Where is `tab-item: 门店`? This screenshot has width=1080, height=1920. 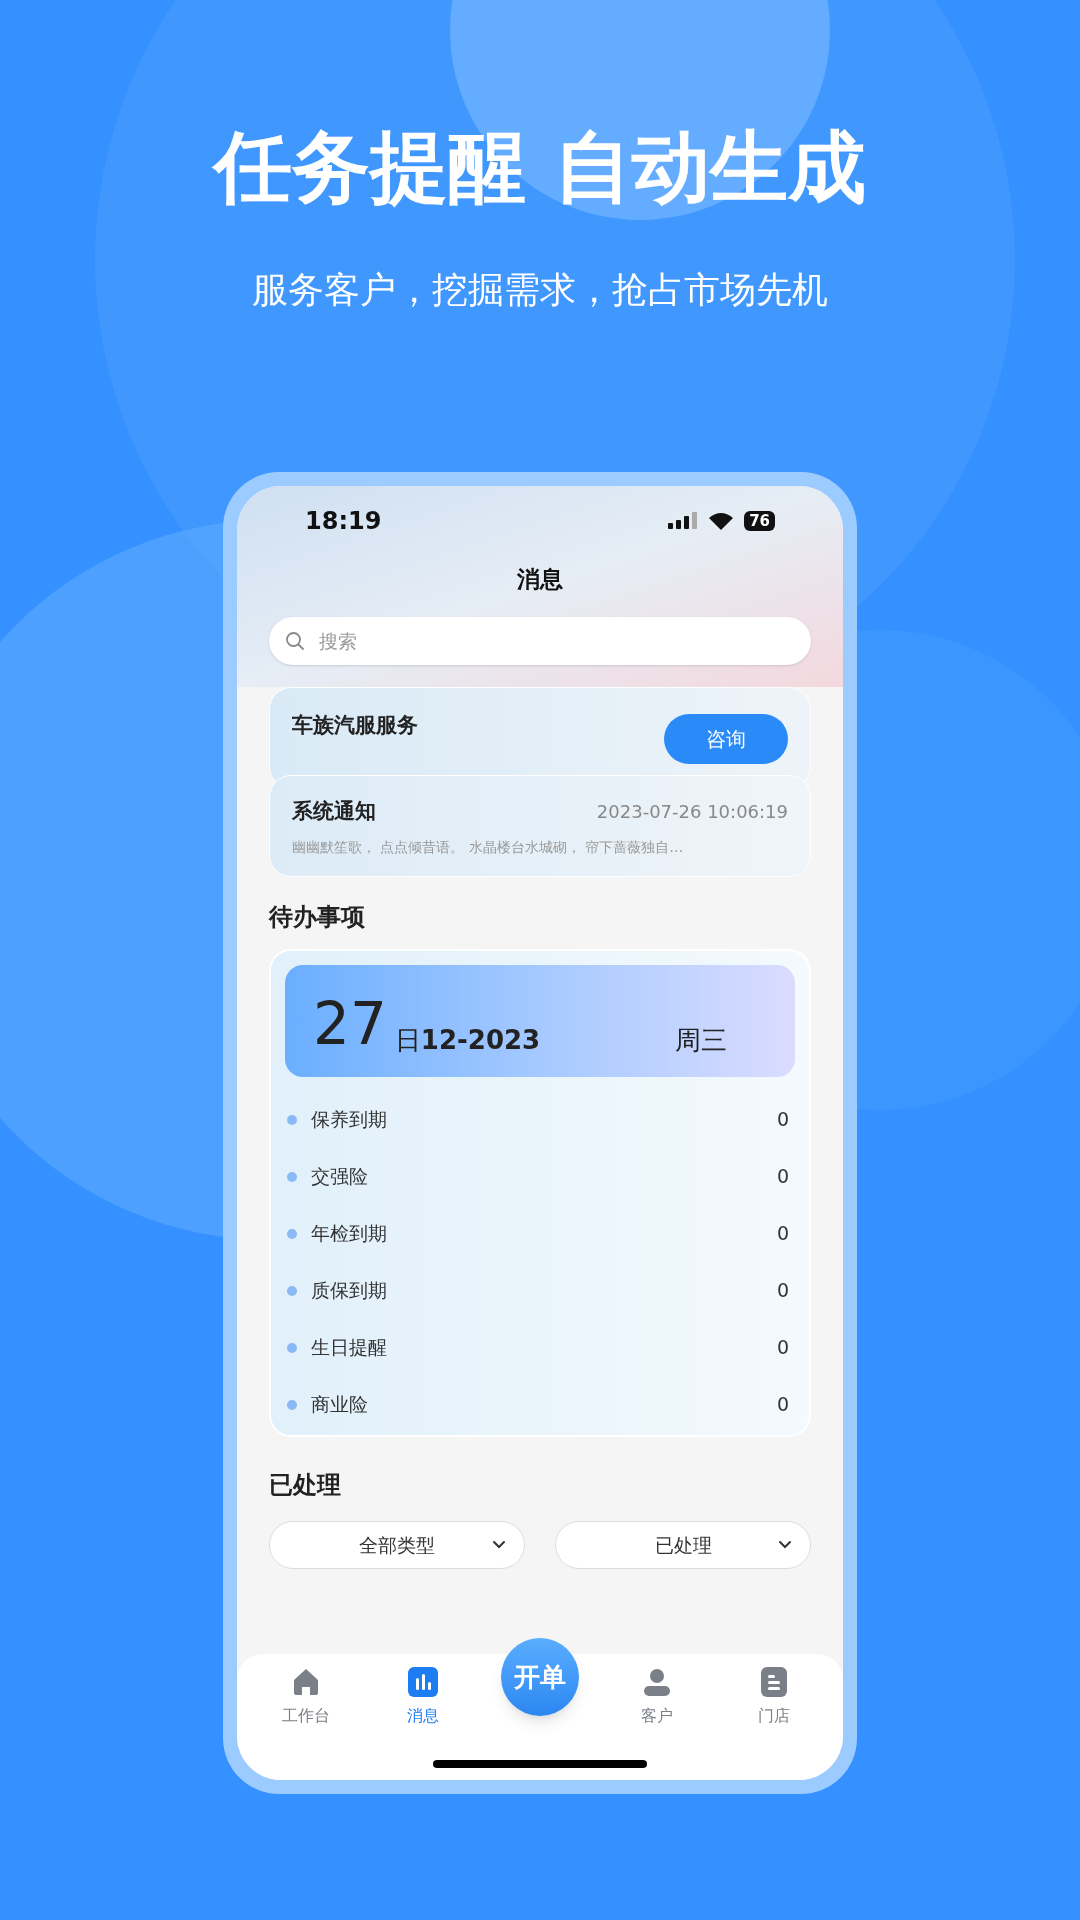 tab-item: 门店 is located at coordinates (774, 1723).